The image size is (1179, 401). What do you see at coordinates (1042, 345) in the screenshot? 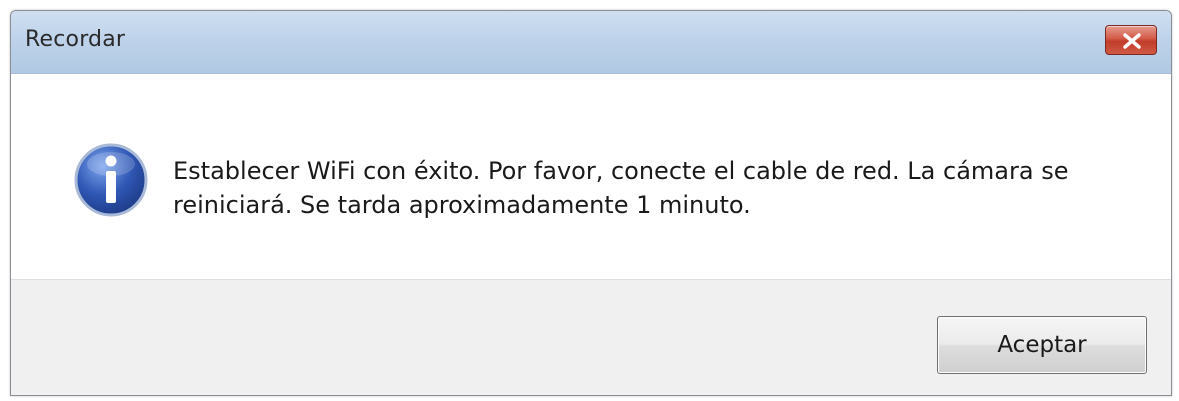
I see `accept-button: Aceptar` at bounding box center [1042, 345].